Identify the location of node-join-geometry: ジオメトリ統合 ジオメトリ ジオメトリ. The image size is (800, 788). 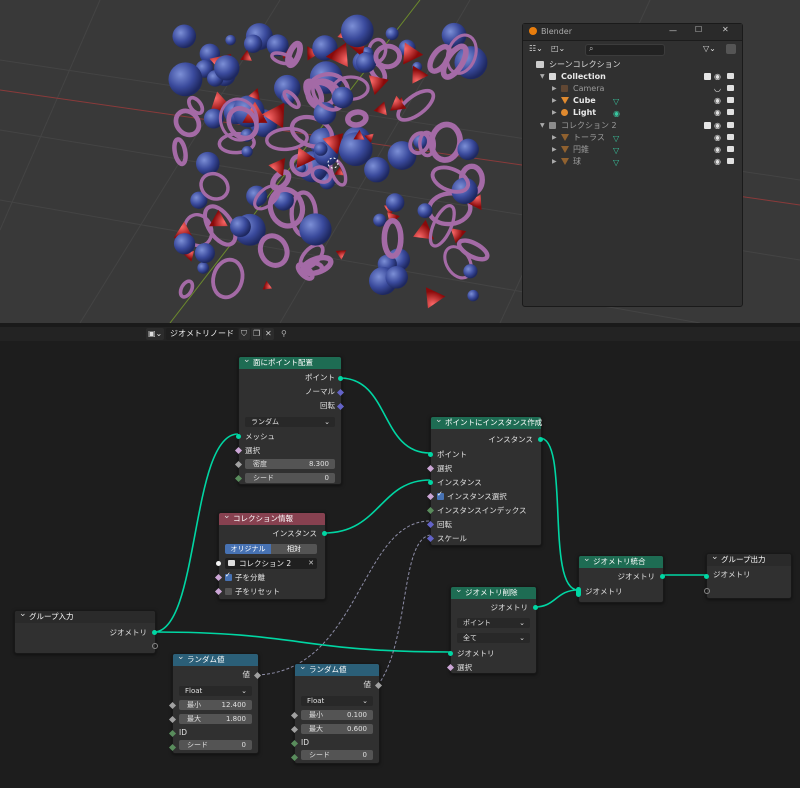
(620, 578).